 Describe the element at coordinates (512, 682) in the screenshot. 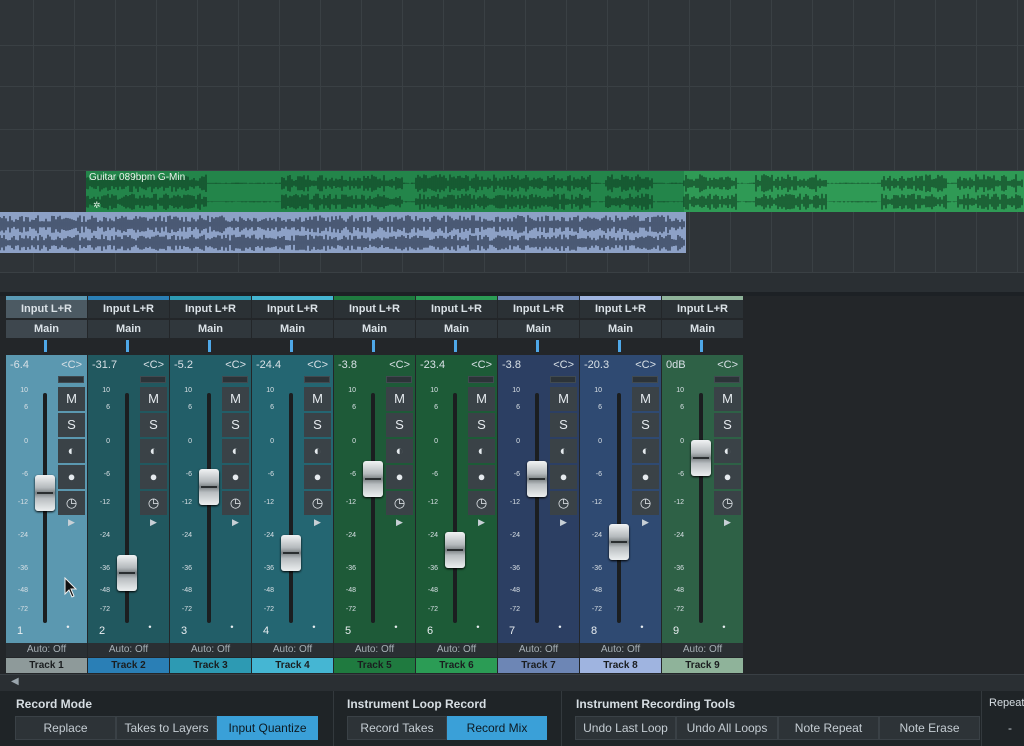

I see `mixer-scrollbar: ◀` at that location.